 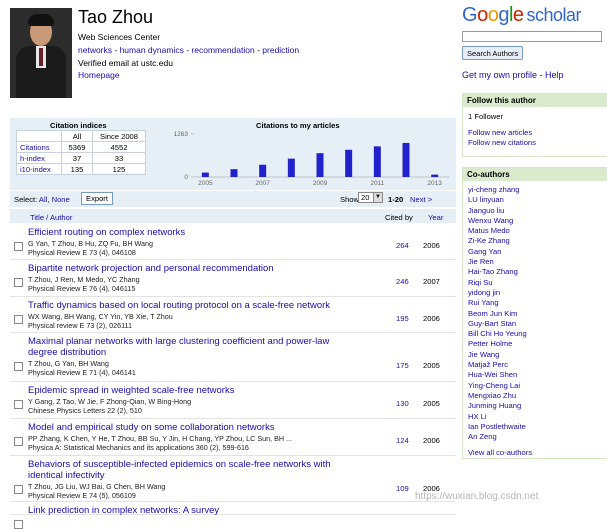 I want to click on table-header-since: Since 2008, so click(x=119, y=136).